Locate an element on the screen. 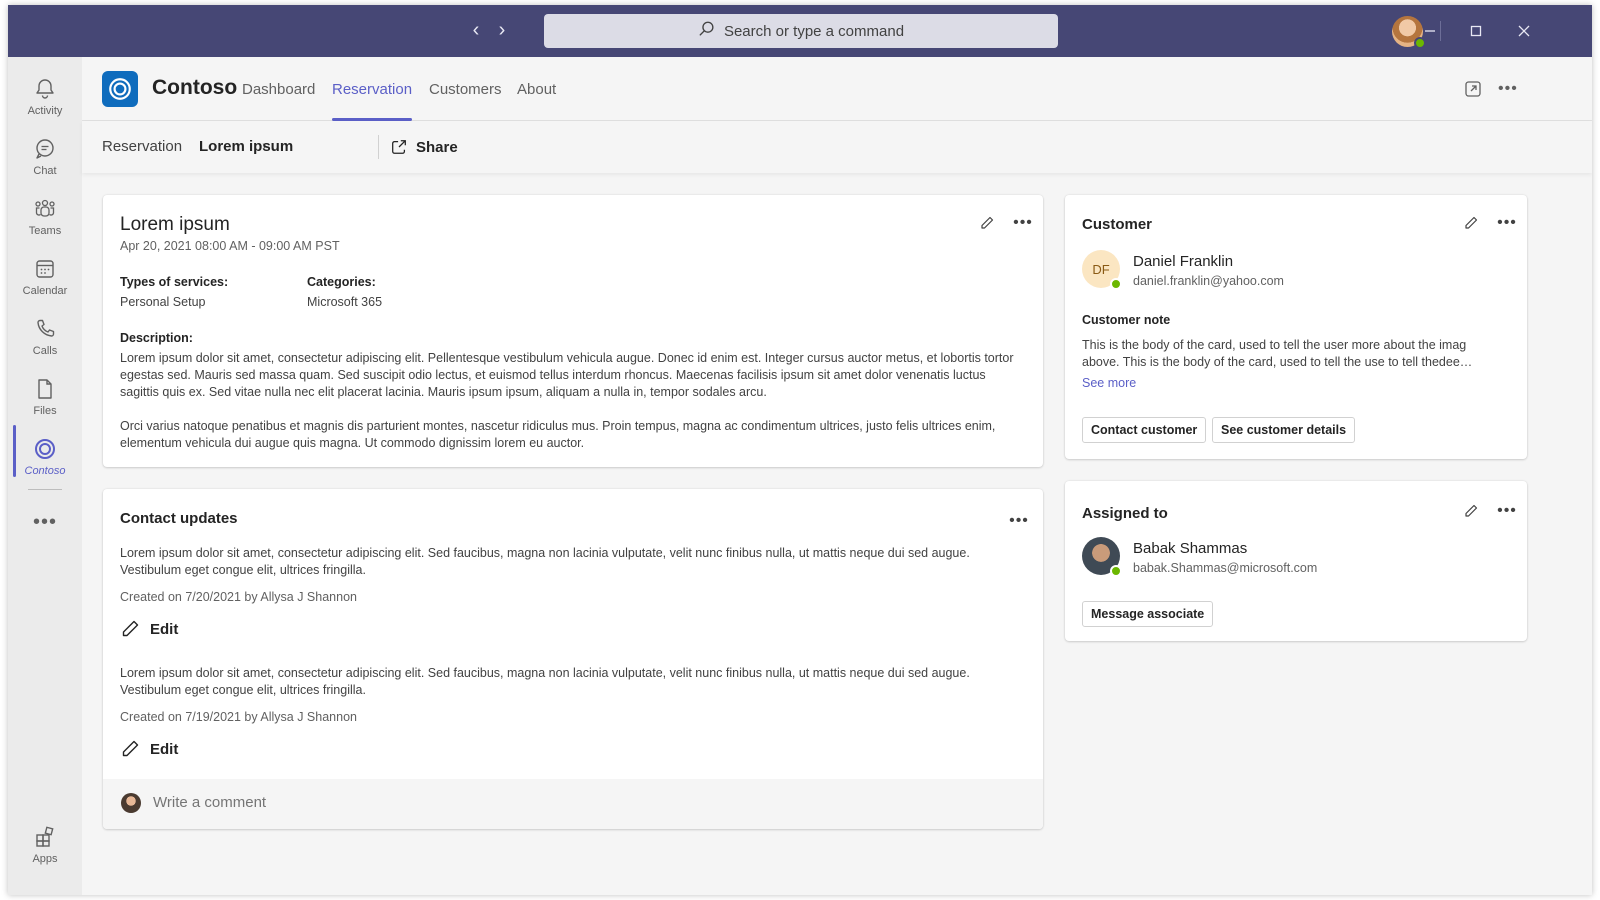  popout-button is located at coordinates (1474, 90).